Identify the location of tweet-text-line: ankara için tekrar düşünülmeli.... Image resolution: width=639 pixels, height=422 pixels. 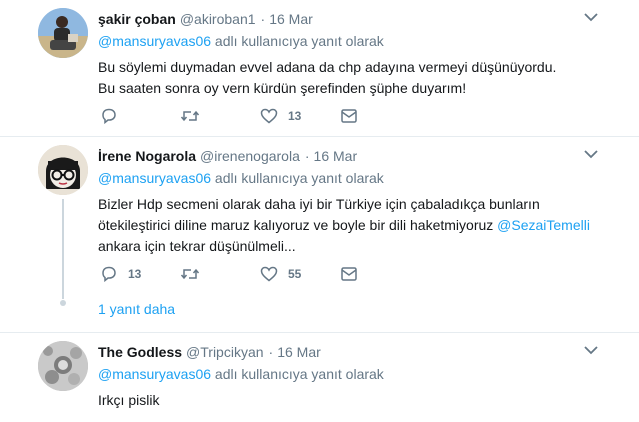
(197, 246).